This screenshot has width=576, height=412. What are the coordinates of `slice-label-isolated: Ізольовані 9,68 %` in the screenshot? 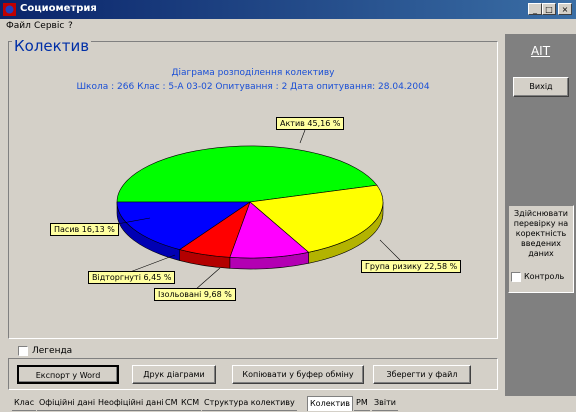 It's located at (195, 294).